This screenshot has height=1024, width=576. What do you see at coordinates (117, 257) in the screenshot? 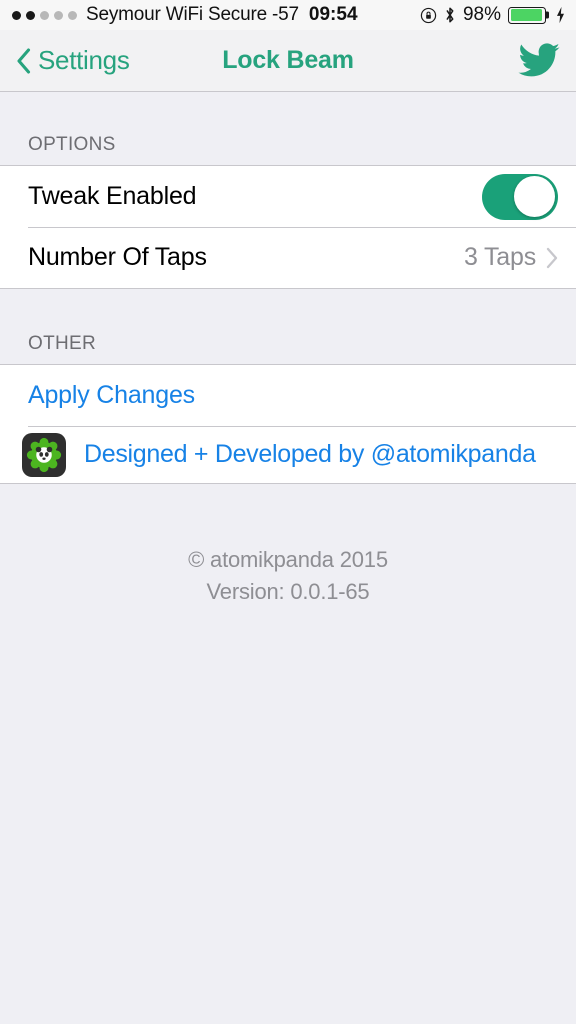
I see `row-number-of-taps-label: Number Of Taps` at bounding box center [117, 257].